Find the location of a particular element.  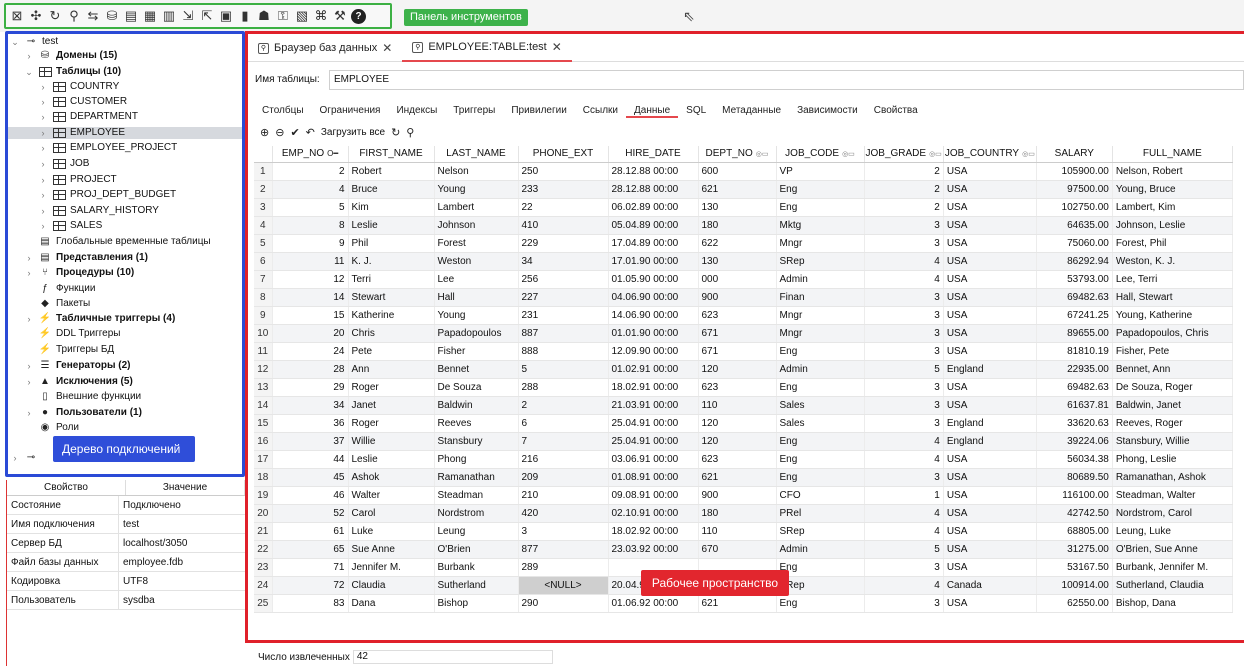

connect-icon: ⊠ is located at coordinates (17, 16).